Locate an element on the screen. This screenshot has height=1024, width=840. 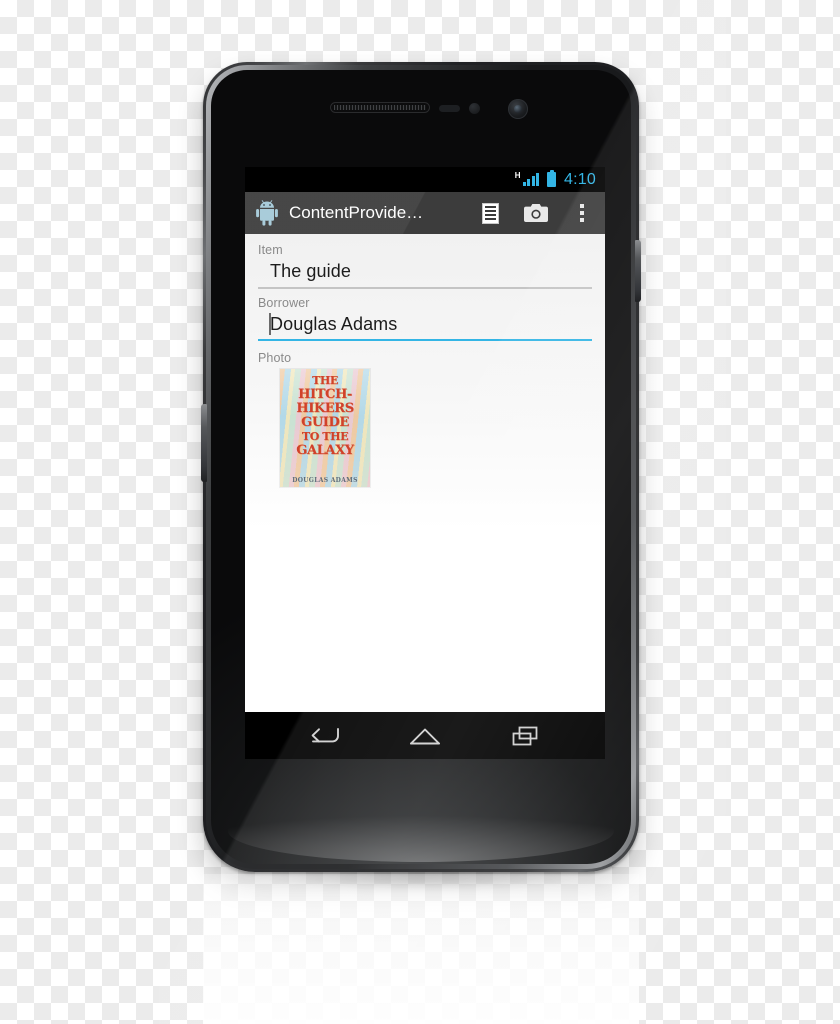
book-cover-title: THE HITCH- HIKERS GUIDE TO THE GALAXY is located at coordinates (325, 428).